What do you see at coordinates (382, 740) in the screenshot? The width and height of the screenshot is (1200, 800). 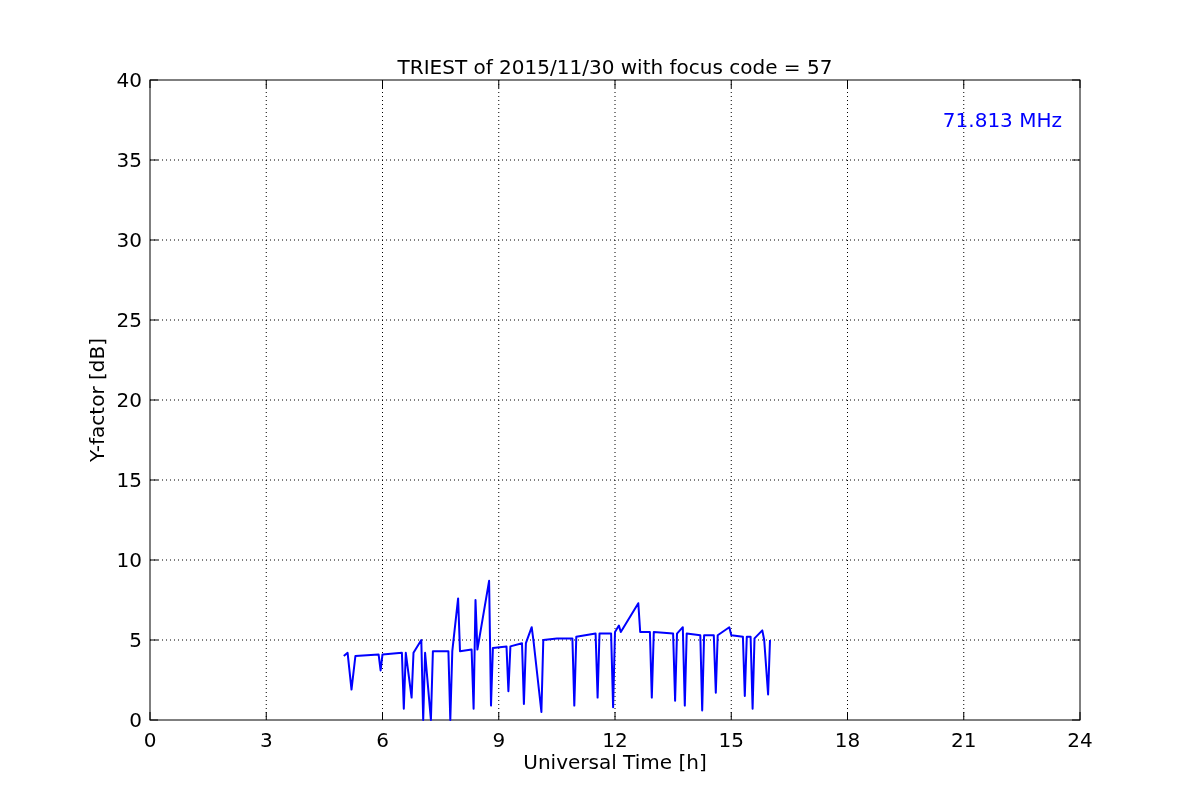 I see `x-tick-label: 6` at bounding box center [382, 740].